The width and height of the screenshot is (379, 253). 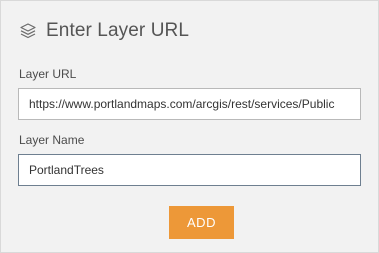 What do you see at coordinates (201, 222) in the screenshot?
I see `add-button: ADD` at bounding box center [201, 222].